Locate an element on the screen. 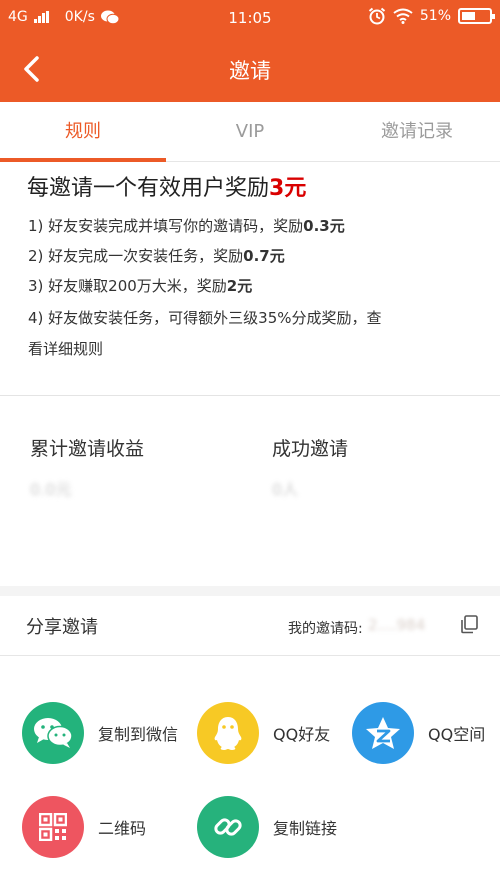 The width and height of the screenshot is (500, 889). page-title: 邀请 is located at coordinates (250, 71).